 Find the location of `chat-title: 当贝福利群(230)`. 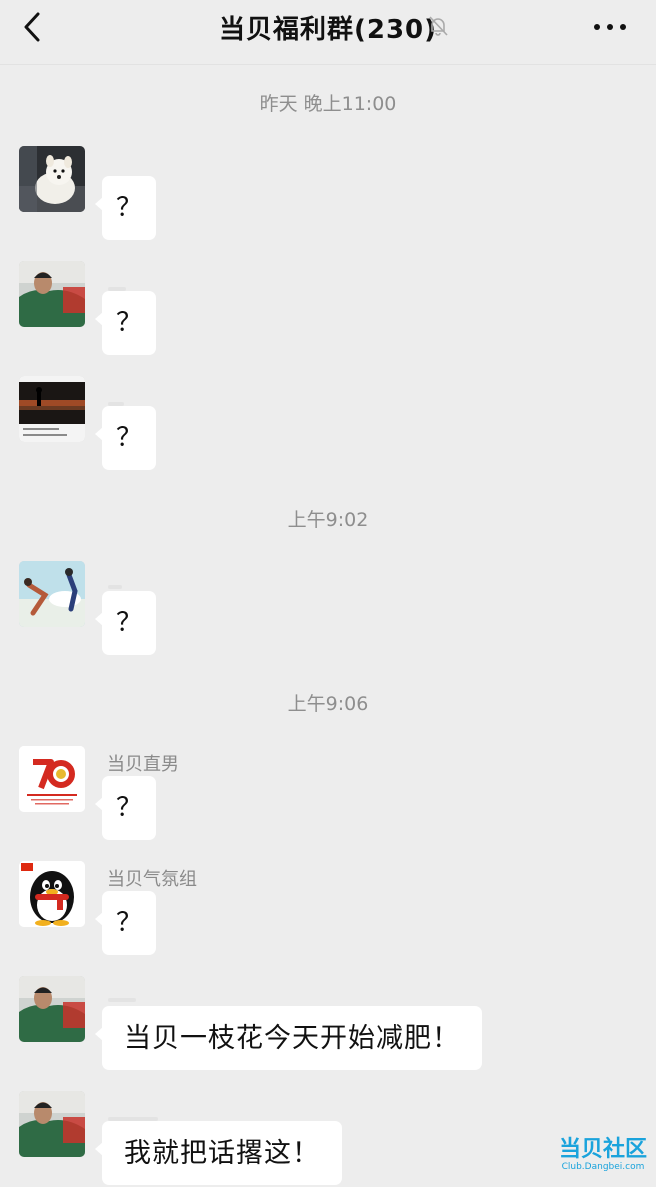

chat-title: 当贝福利群(230) is located at coordinates (328, 30).